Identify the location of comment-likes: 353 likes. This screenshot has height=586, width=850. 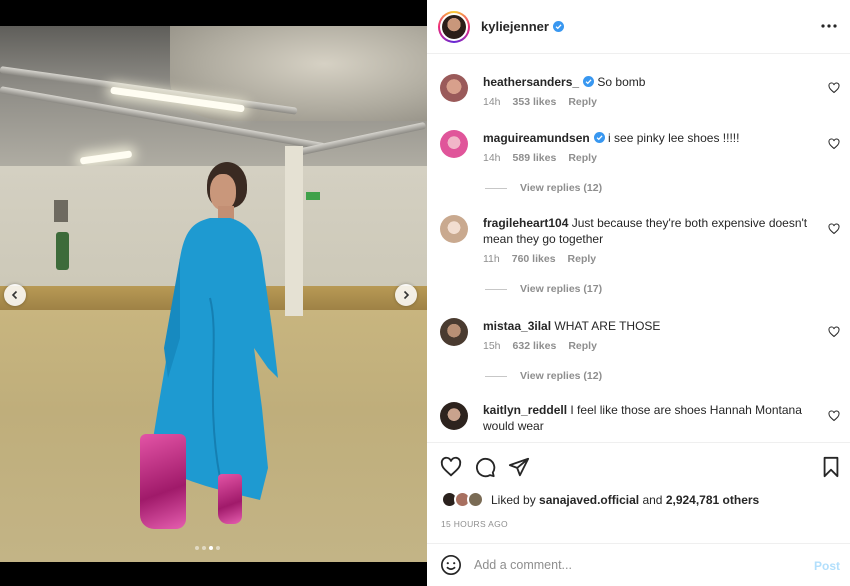
(535, 102).